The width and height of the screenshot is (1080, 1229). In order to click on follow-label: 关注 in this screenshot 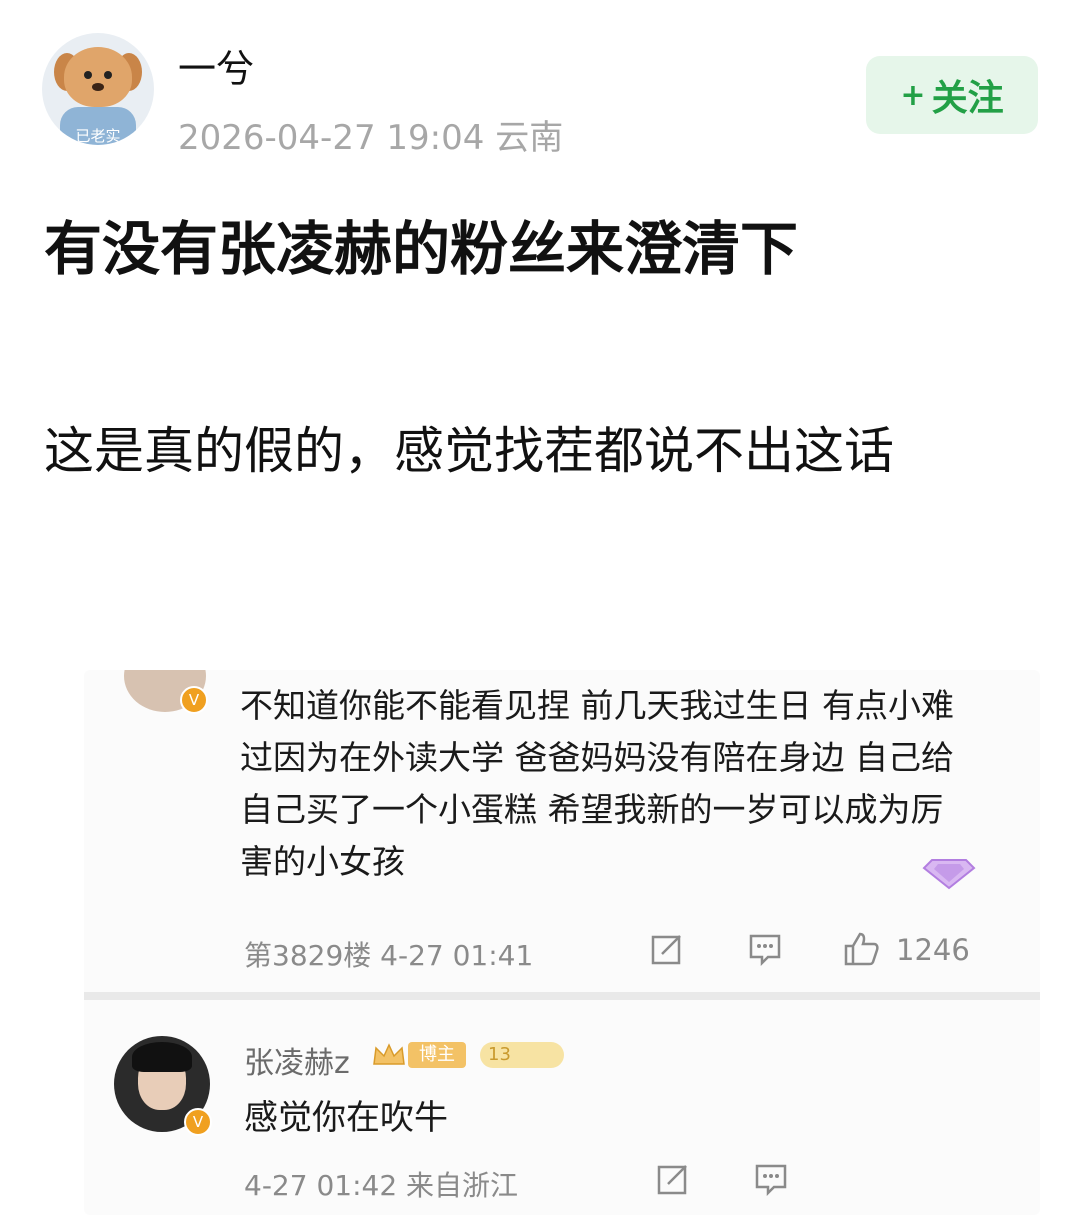, I will do `click(967, 98)`.